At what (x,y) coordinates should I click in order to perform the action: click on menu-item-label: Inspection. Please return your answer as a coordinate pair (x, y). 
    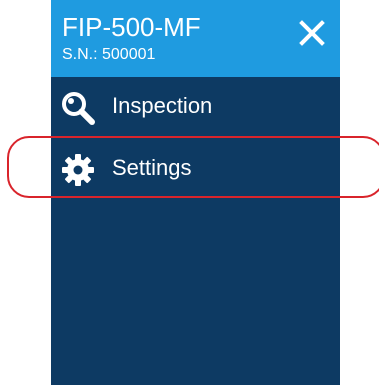
    Looking at the image, I should click on (162, 105).